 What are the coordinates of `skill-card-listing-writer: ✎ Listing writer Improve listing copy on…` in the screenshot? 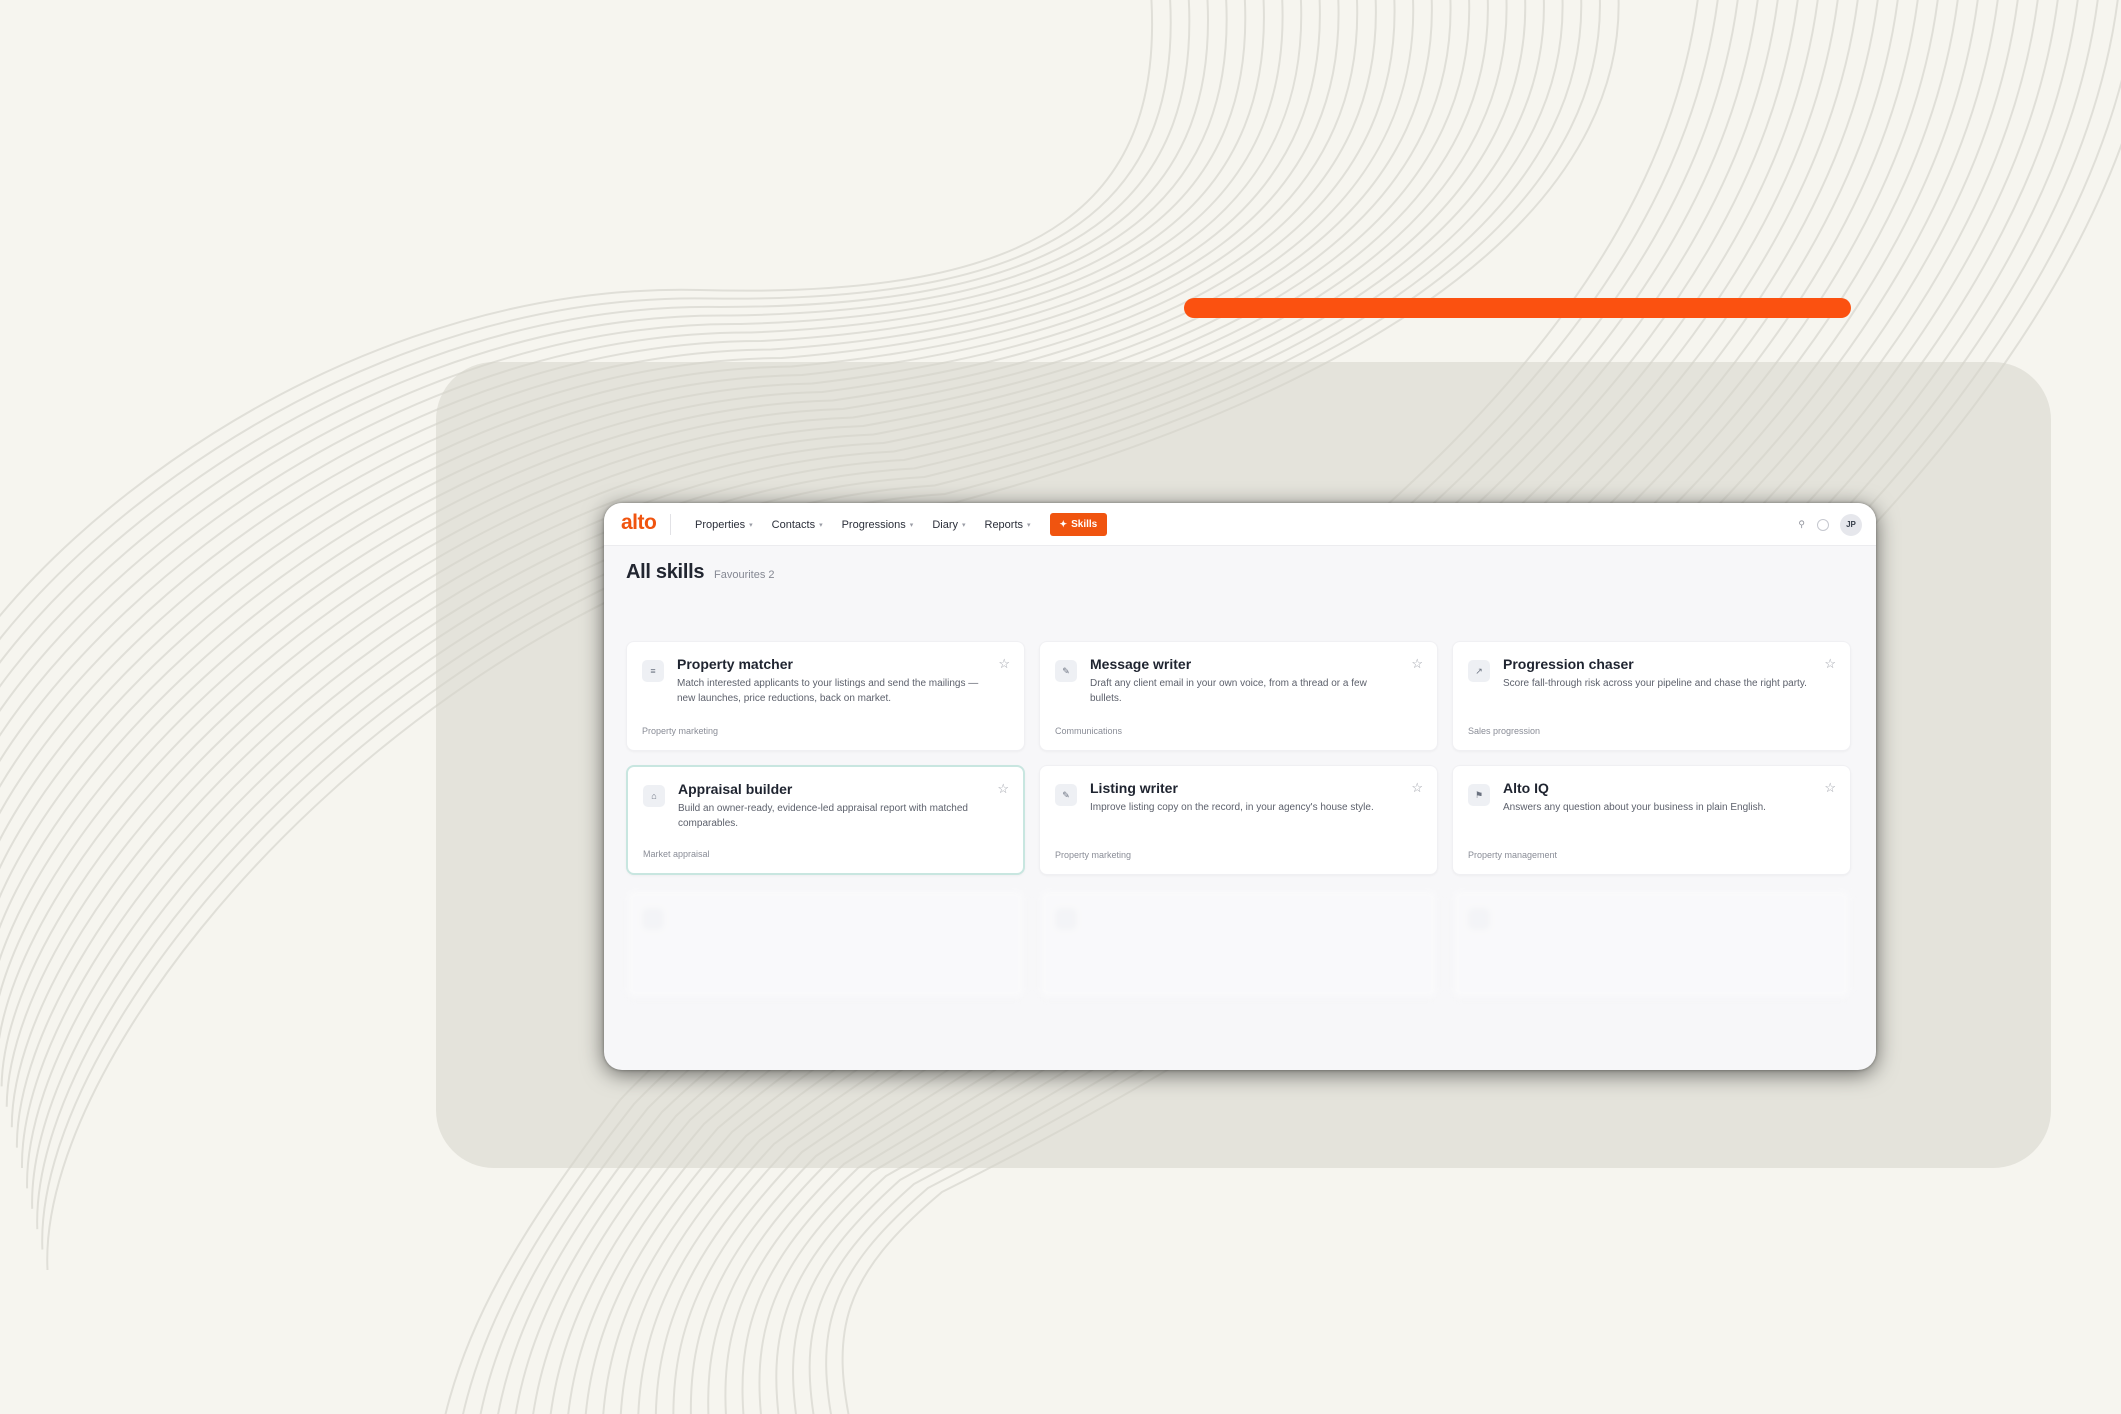 It's located at (1238, 820).